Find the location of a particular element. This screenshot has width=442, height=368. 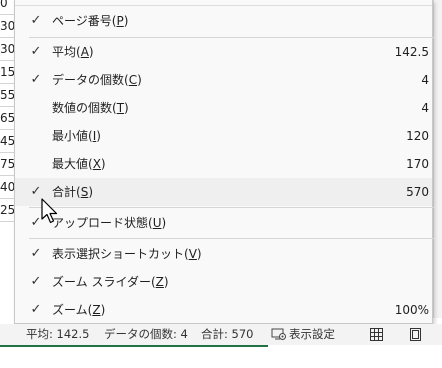

page-layout-view-button is located at coordinates (415, 334).